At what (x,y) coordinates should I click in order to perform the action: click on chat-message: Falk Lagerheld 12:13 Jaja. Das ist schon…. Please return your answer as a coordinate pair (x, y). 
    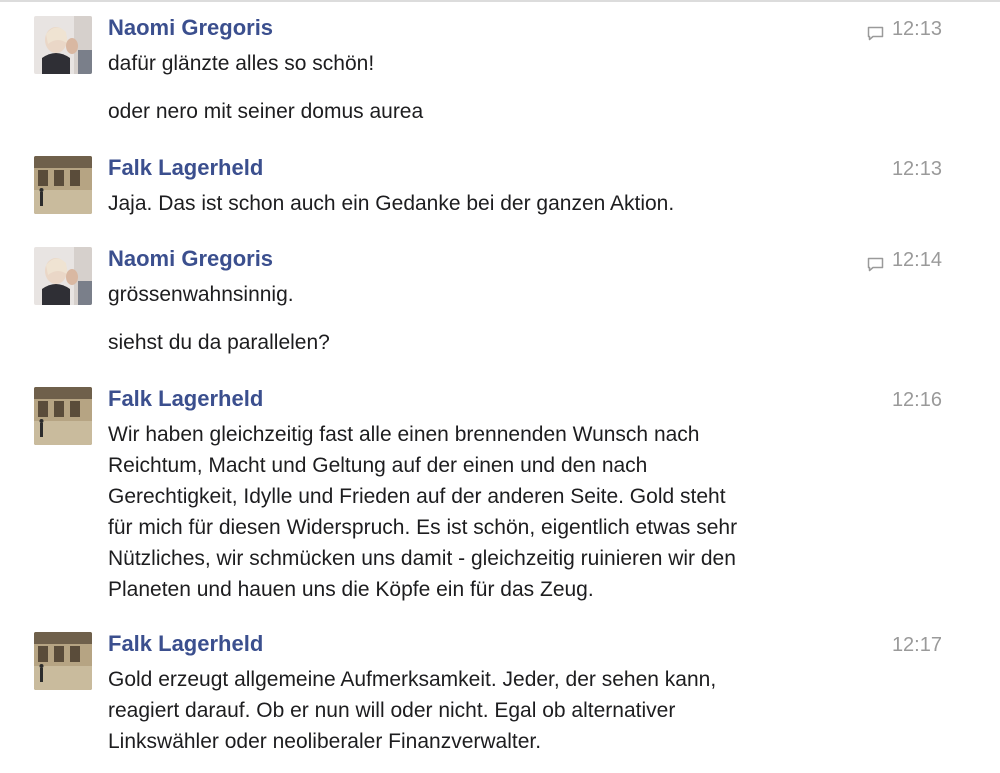
    Looking at the image, I should click on (500, 185).